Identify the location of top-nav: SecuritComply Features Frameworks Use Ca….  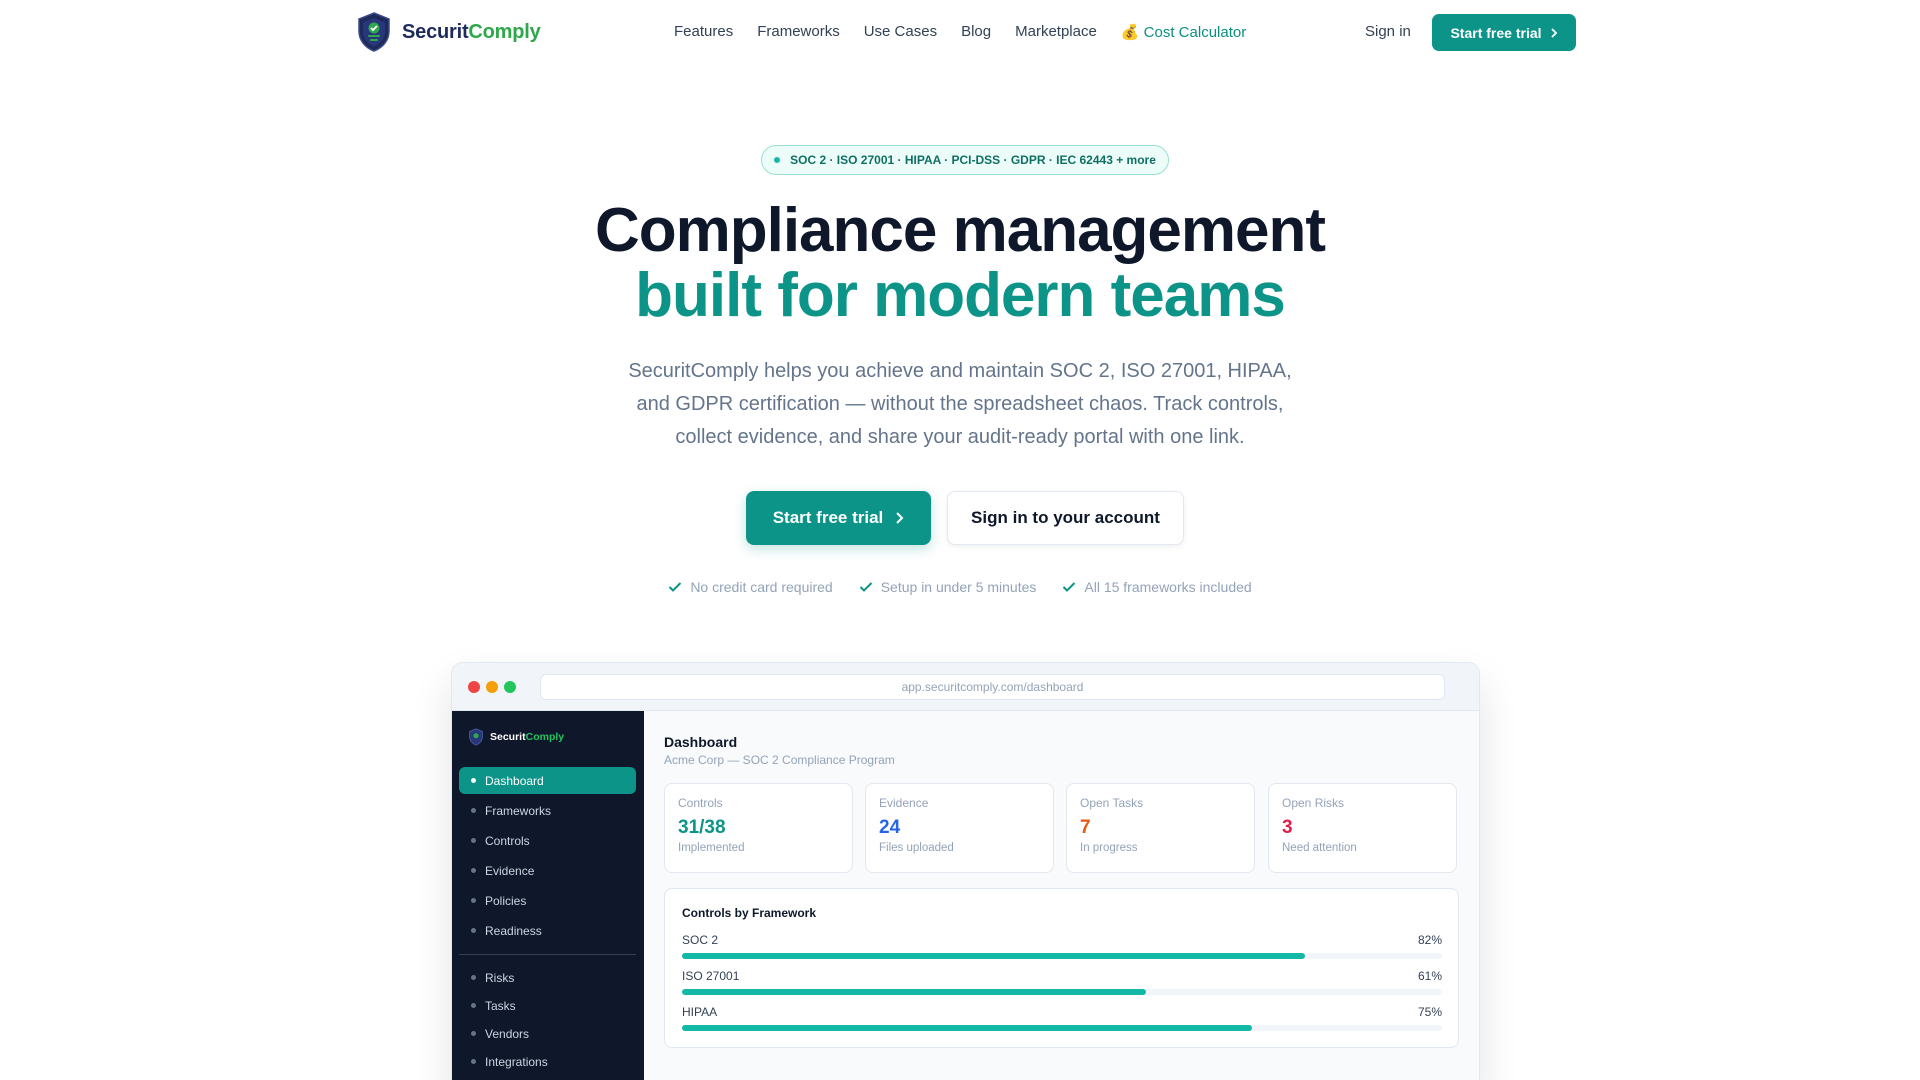
(960, 32).